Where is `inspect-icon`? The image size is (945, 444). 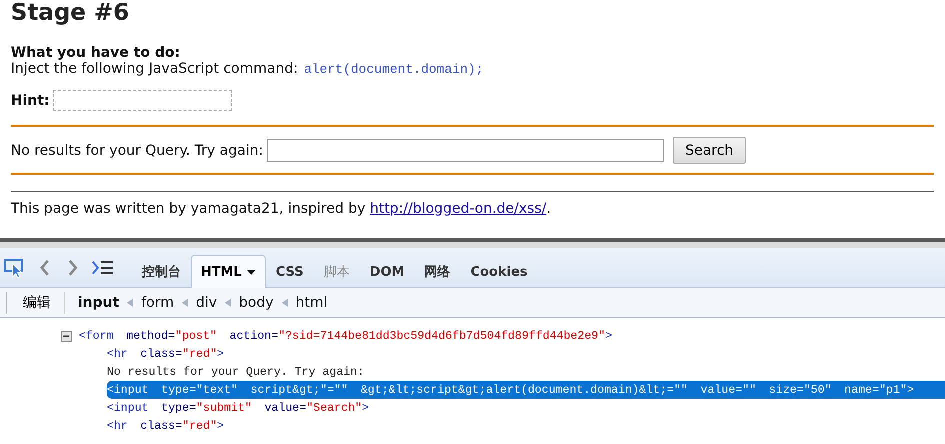
inspect-icon is located at coordinates (15, 268).